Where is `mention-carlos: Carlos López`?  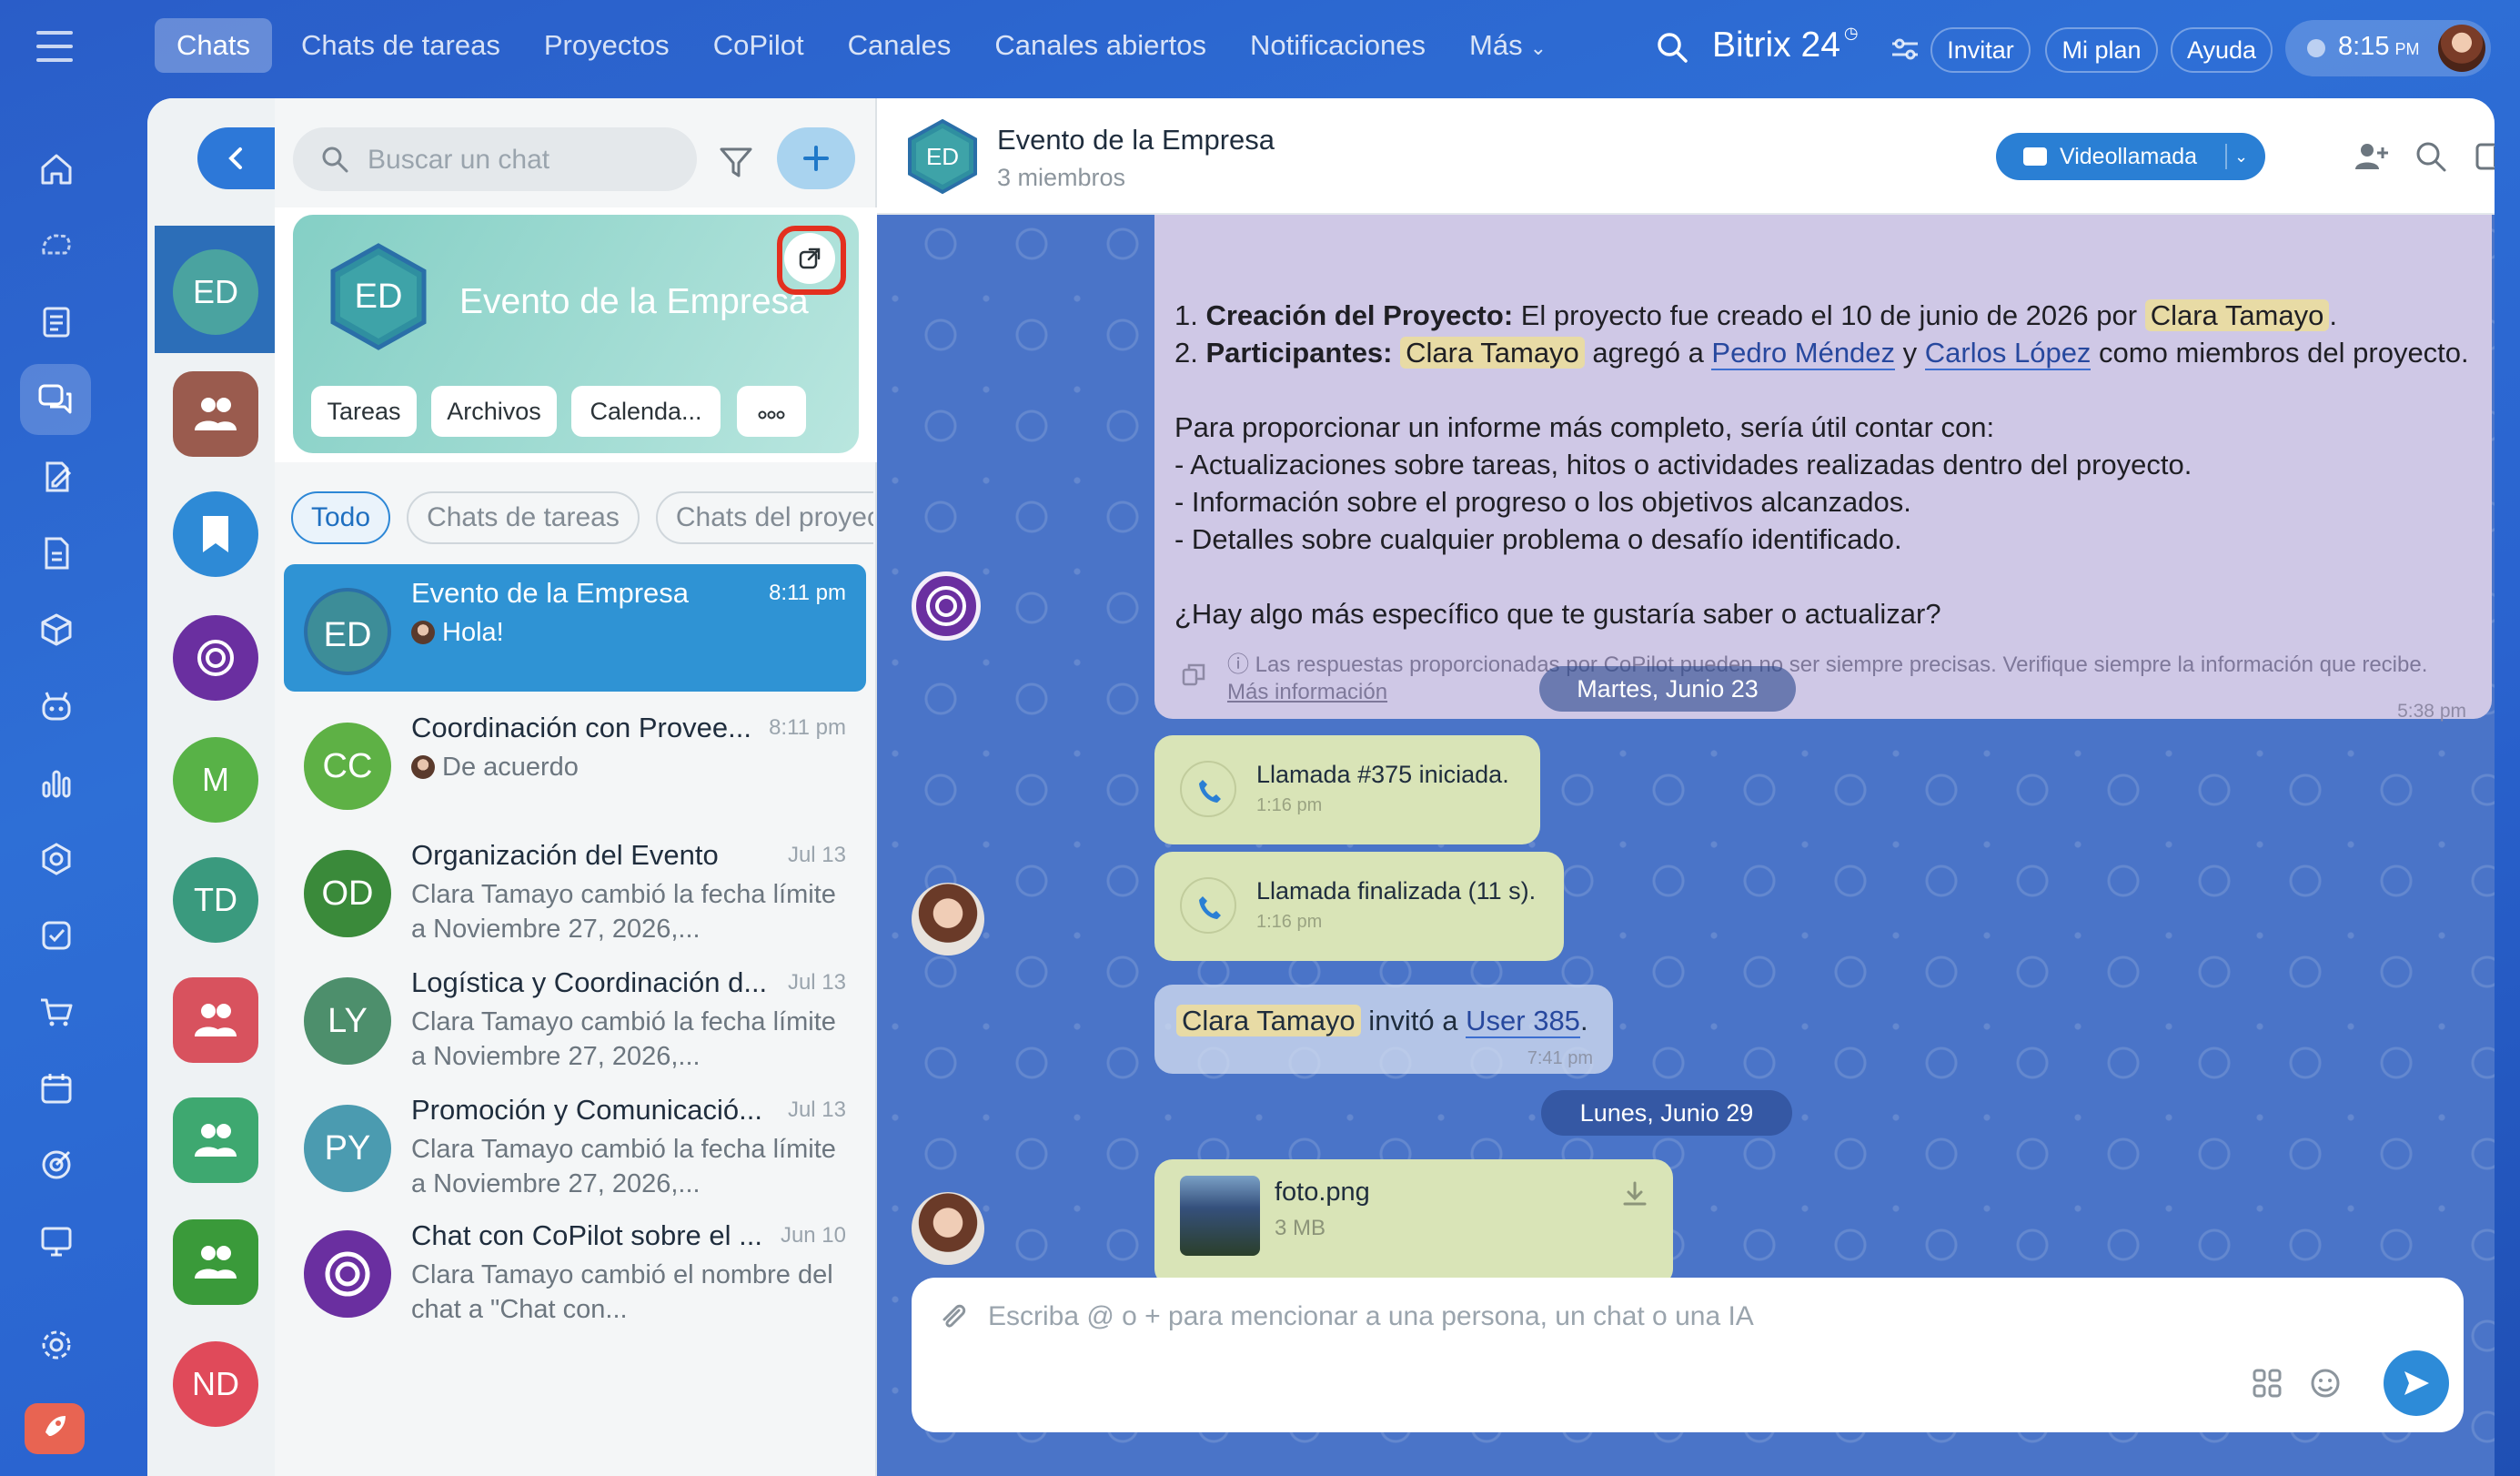
mention-carlos: Carlos López is located at coordinates (2008, 353).